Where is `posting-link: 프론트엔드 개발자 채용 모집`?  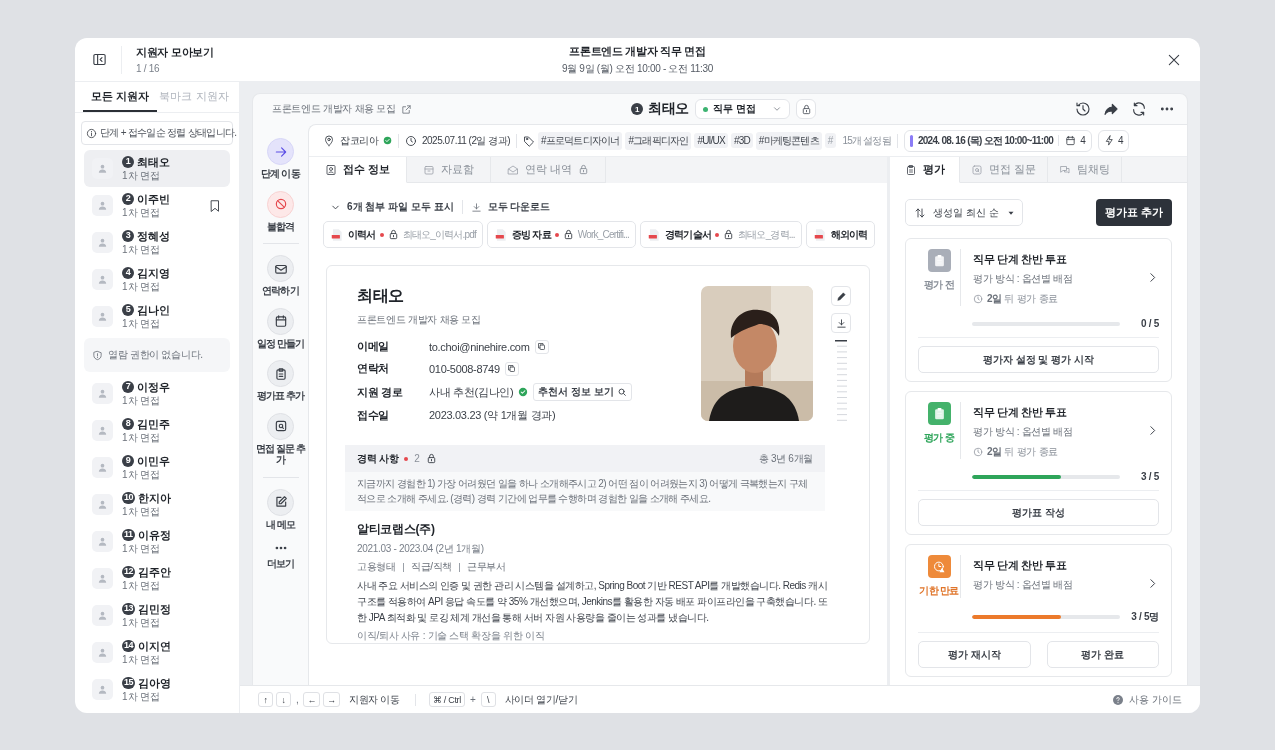 posting-link: 프론트엔드 개발자 채용 모집 is located at coordinates (334, 109).